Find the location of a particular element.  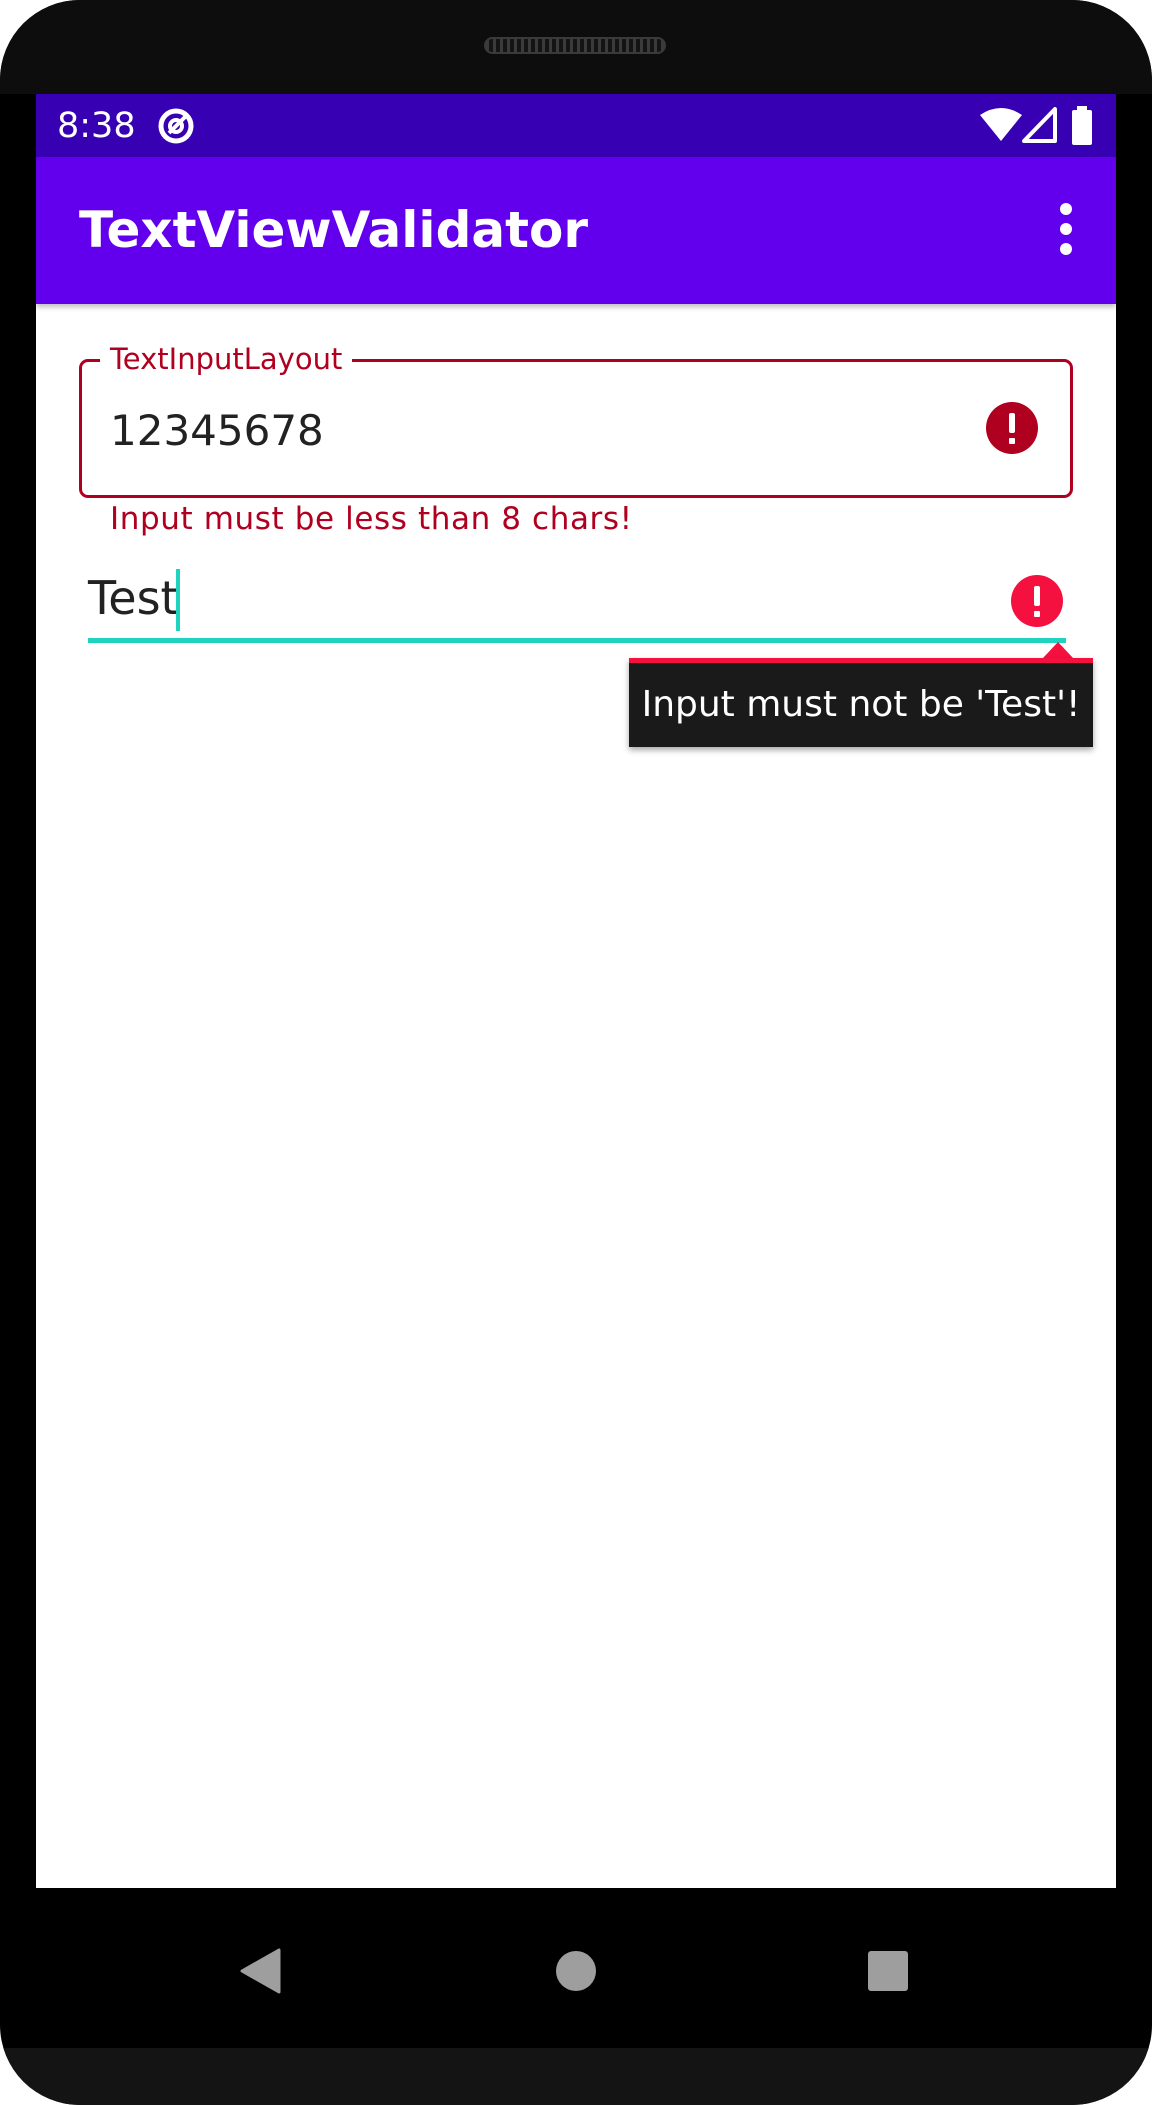

error-popup: Input must not be 'Test'! is located at coordinates (861, 702).